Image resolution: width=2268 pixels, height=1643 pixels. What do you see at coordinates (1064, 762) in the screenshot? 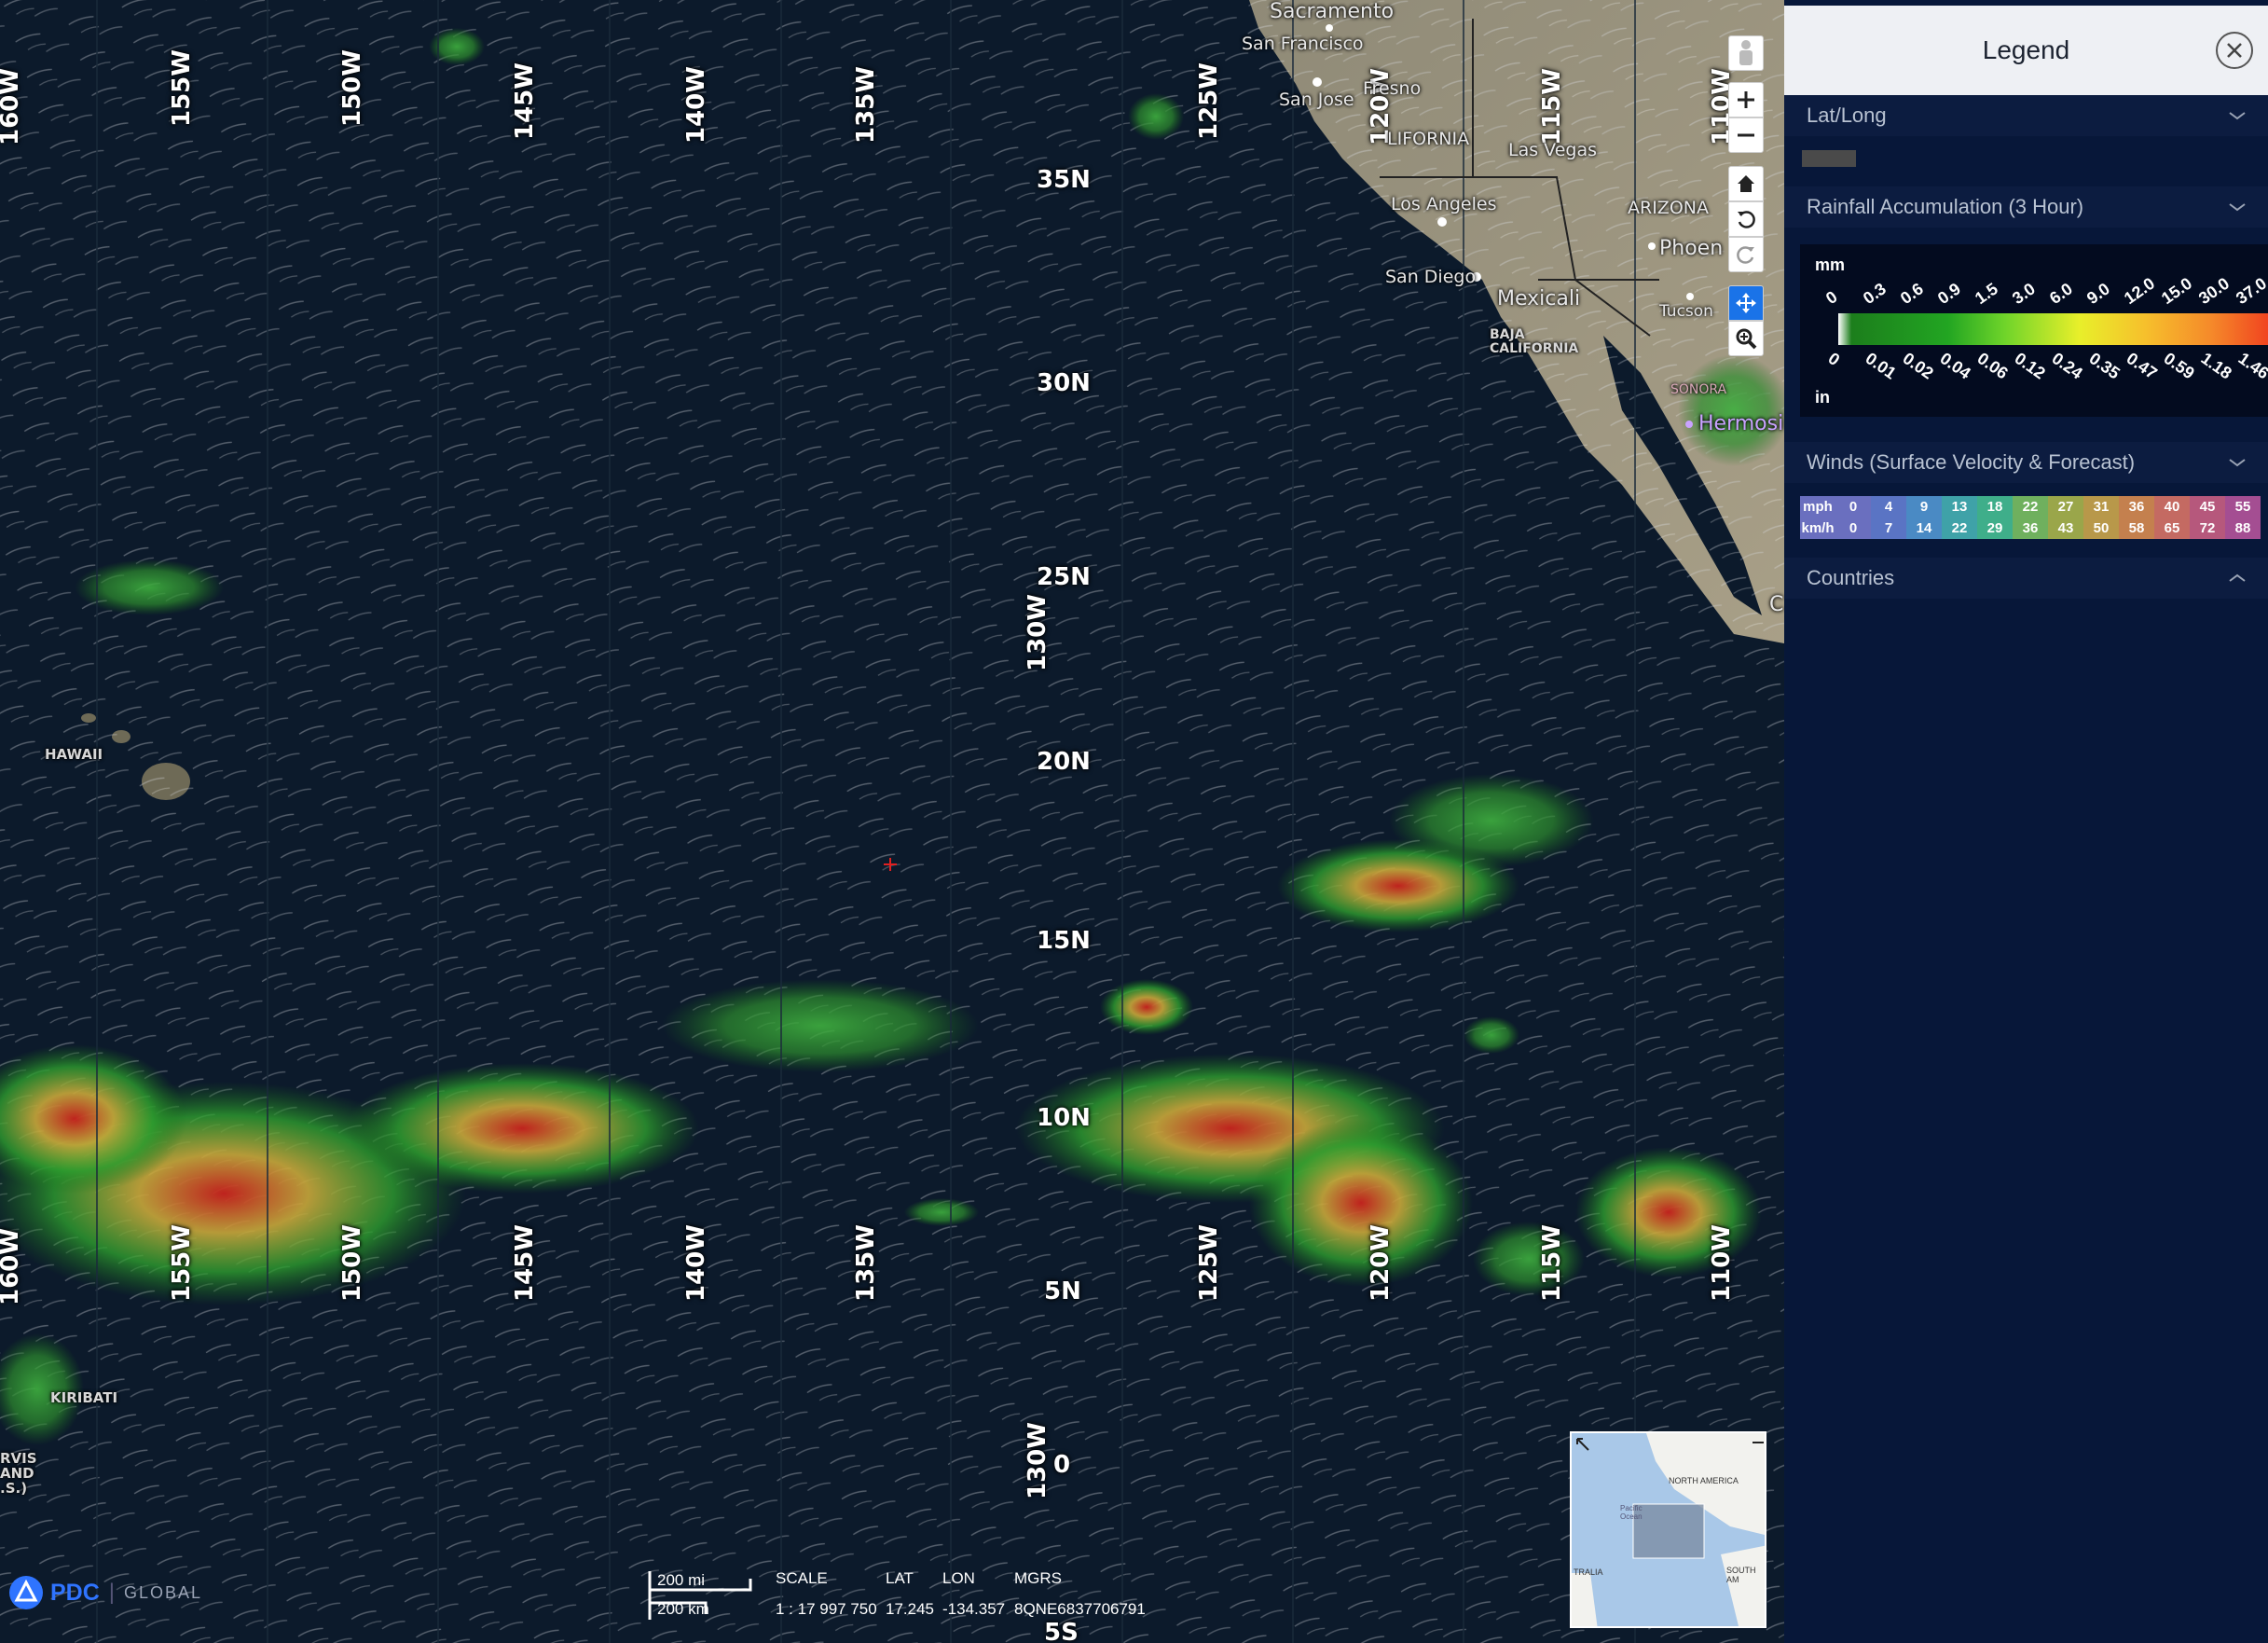
I see `lat-label: 20N` at bounding box center [1064, 762].